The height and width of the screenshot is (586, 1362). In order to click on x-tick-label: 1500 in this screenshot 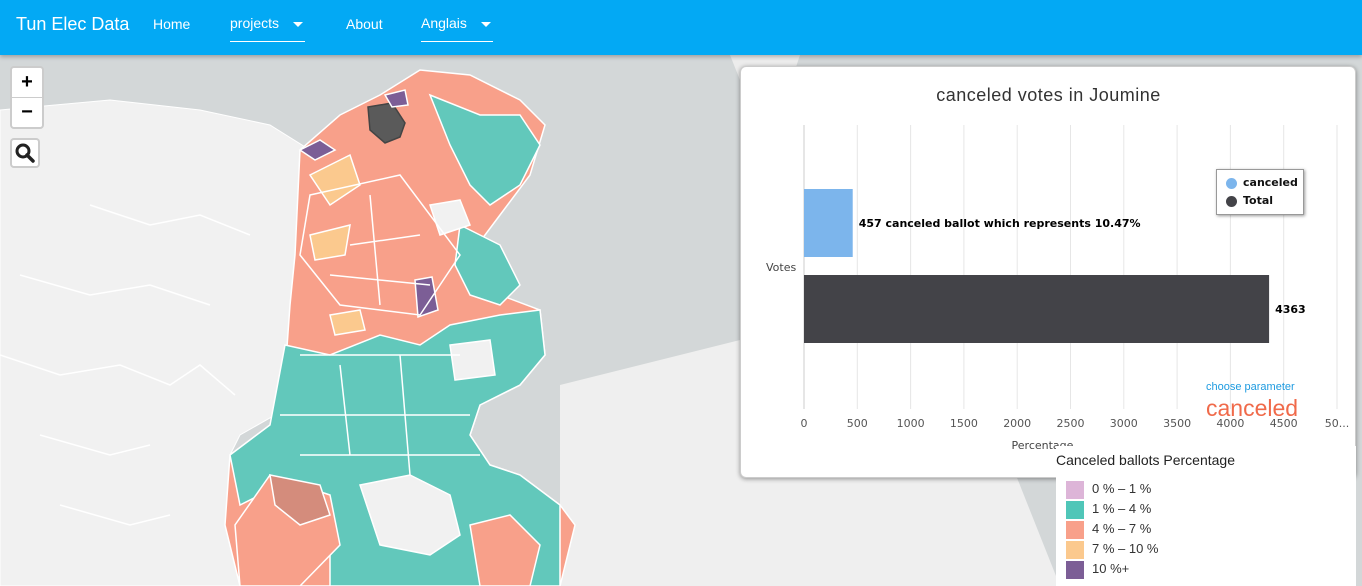, I will do `click(964, 423)`.